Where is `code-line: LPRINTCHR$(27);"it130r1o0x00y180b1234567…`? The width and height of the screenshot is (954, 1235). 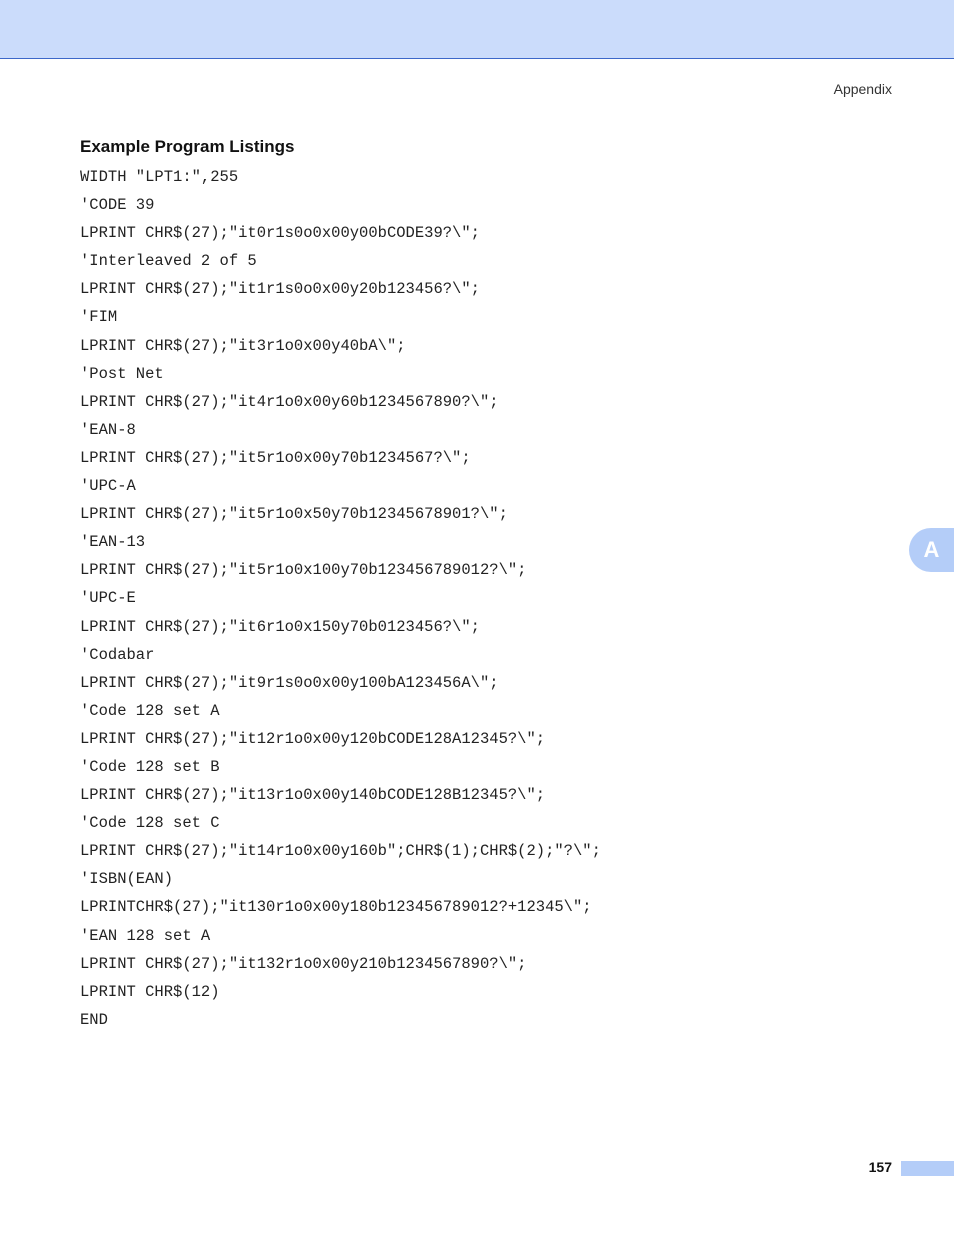
code-line: LPRINTCHR$(27);"it130r1o0x00y180b1234567… is located at coordinates (336, 907).